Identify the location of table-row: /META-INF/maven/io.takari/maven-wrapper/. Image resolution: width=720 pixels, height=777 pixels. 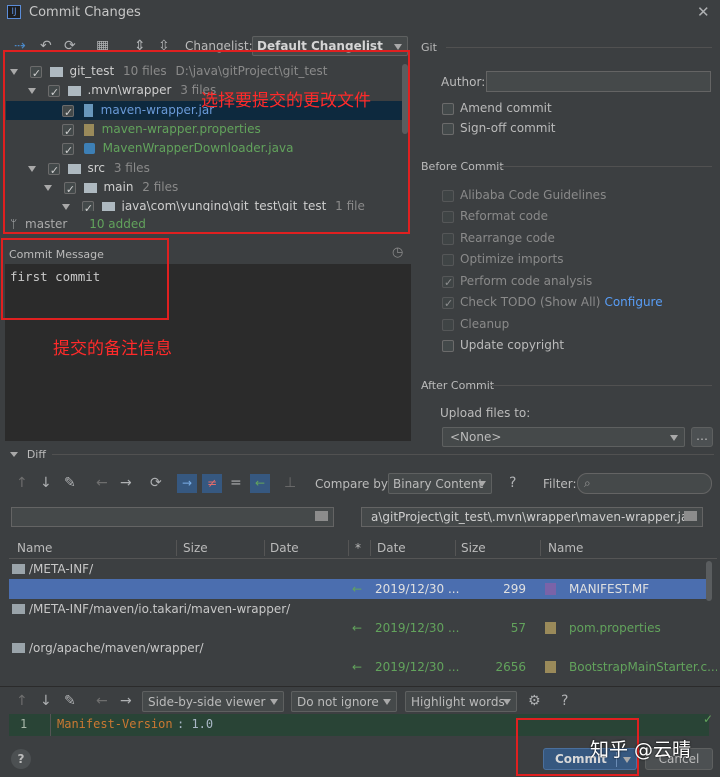
(357, 609).